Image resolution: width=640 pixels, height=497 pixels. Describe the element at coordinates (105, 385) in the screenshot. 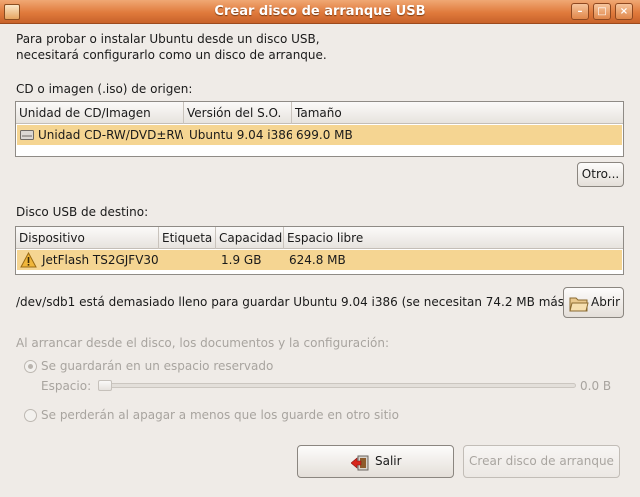

I see `space-slider-handle` at that location.